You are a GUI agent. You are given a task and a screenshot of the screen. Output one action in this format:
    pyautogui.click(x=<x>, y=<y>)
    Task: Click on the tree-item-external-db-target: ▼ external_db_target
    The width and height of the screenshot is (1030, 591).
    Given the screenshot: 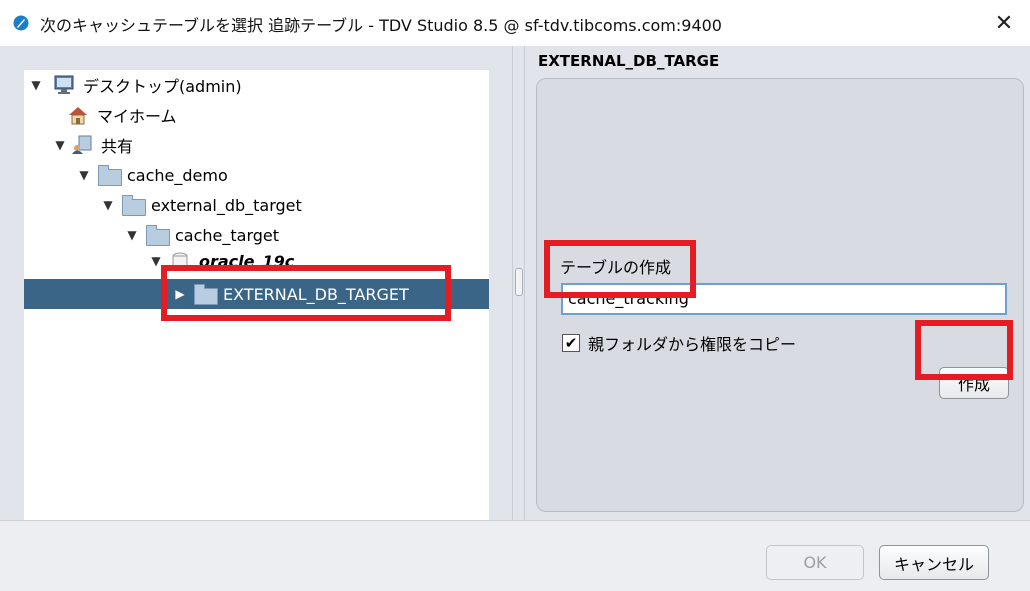 What is the action you would take?
    pyautogui.click(x=256, y=205)
    